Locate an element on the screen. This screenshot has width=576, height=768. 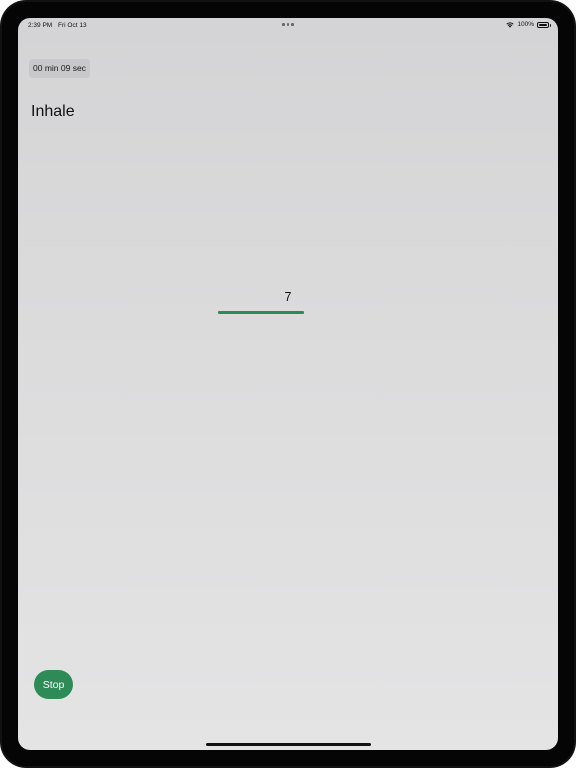
status-indicators: 100% is located at coordinates (528, 24).